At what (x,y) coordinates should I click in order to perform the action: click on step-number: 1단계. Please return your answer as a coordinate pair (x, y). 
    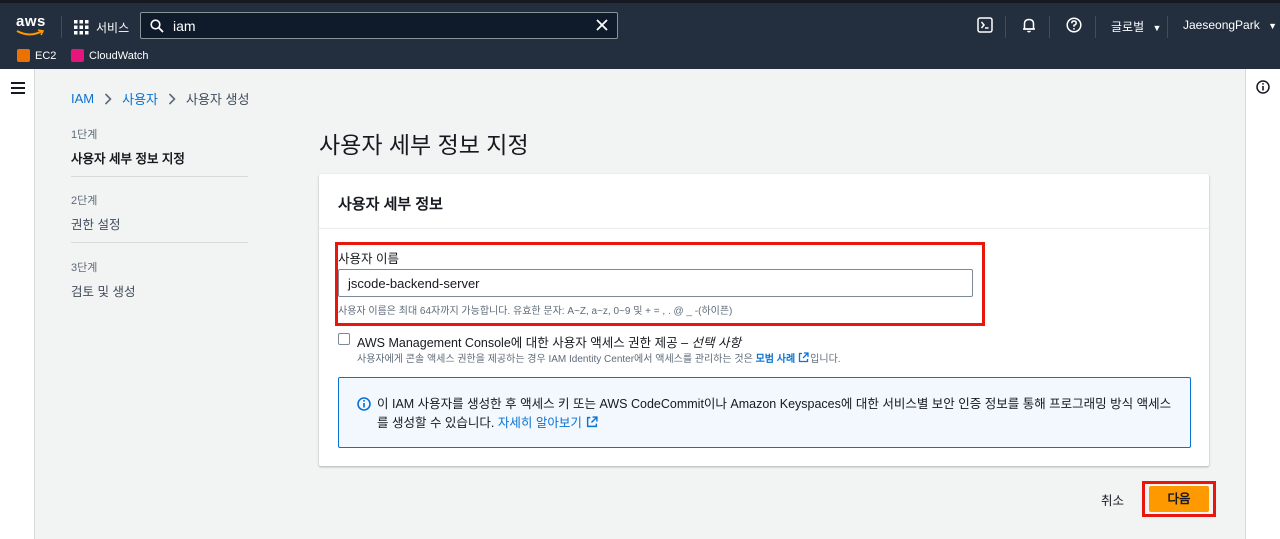
    Looking at the image, I should click on (84, 135).